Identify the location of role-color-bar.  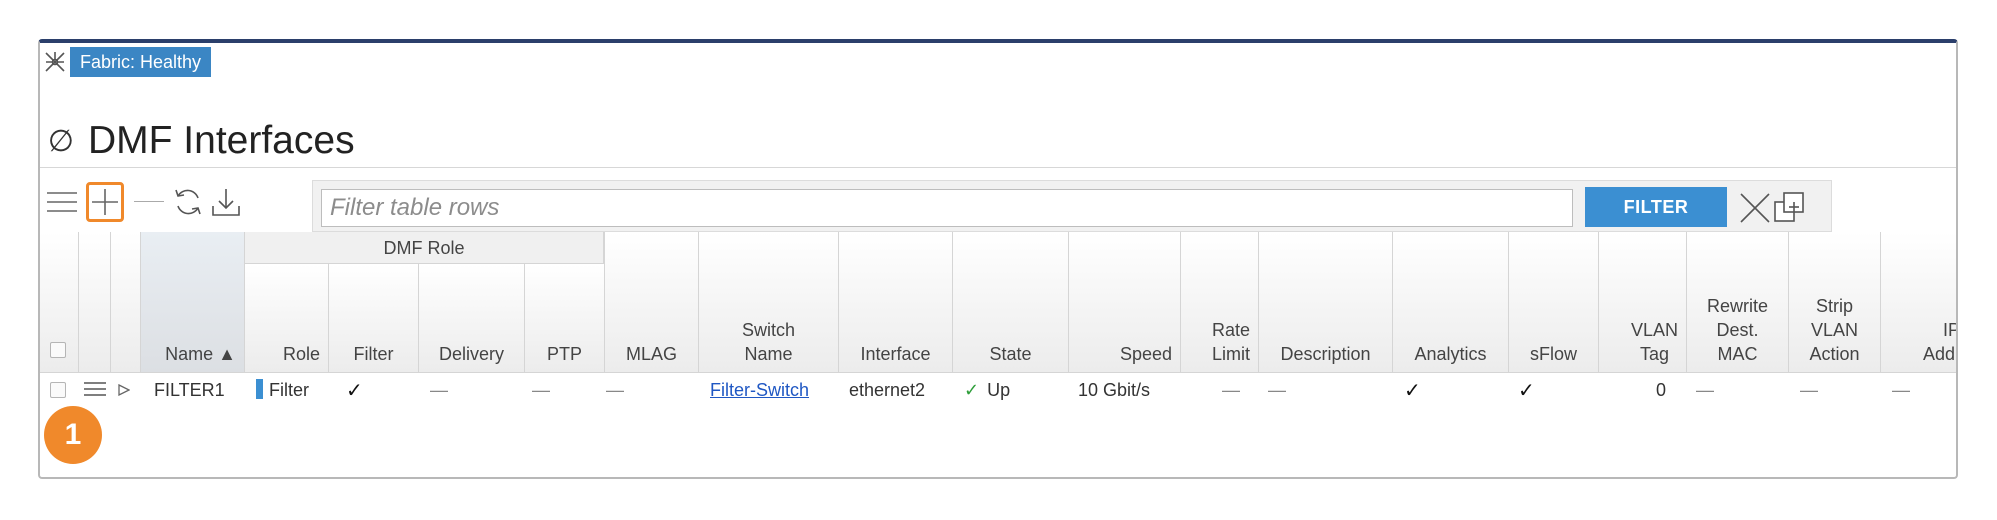
(259, 389).